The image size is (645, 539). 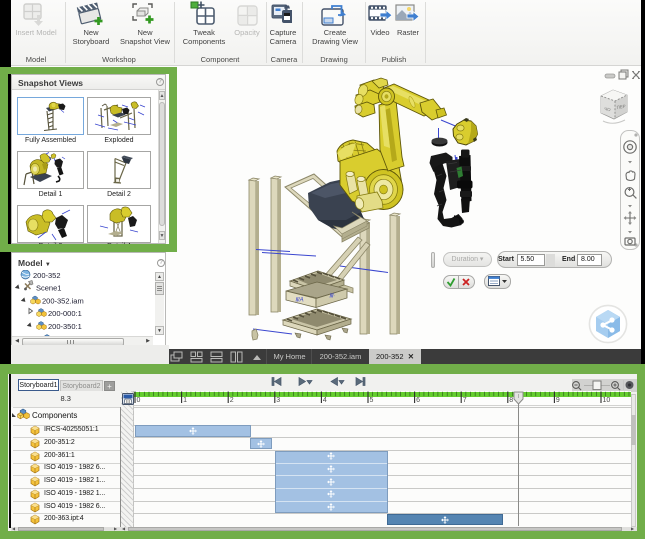 I want to click on svg-text: Scene1, so click(x=48, y=288).